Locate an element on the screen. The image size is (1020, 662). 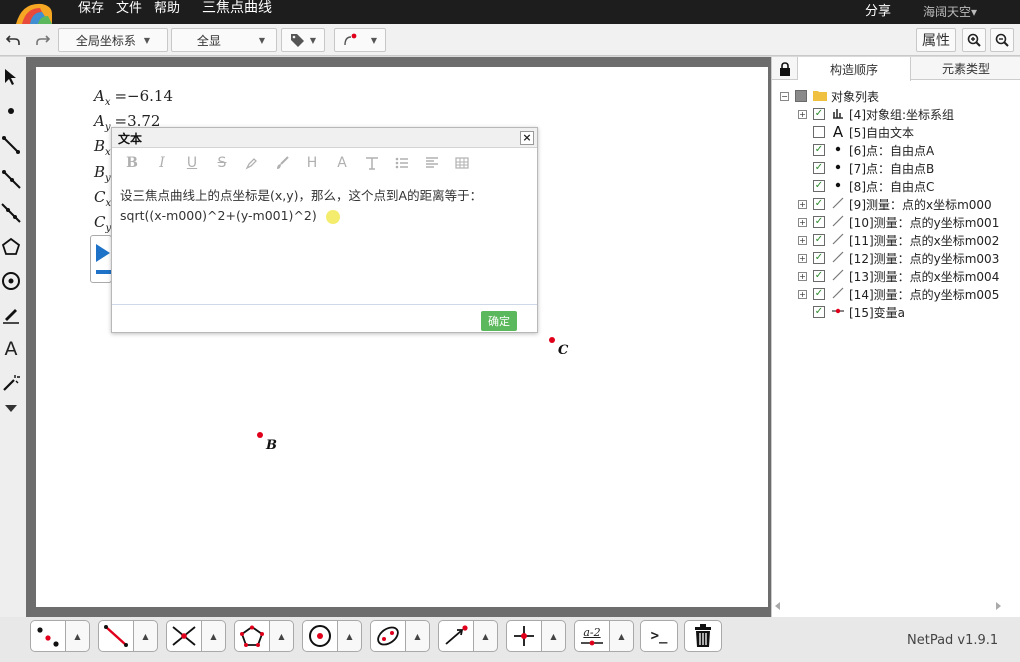
tree-item: + ✓ [14]测量：点的y坐标m005 is located at coordinates (898, 294).